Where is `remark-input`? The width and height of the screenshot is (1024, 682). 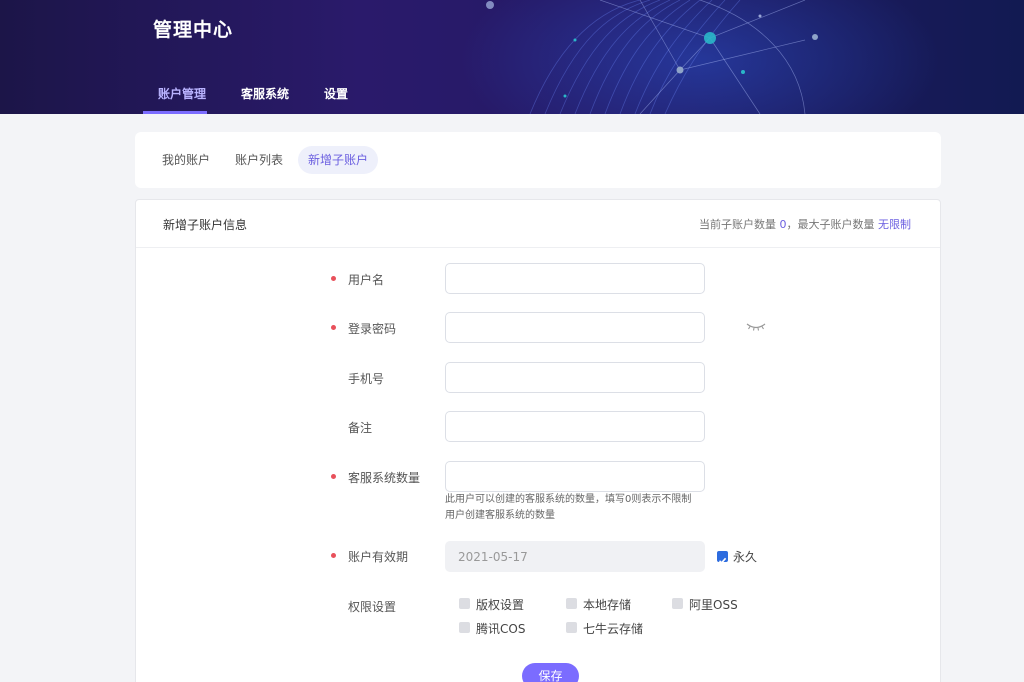
remark-input is located at coordinates (575, 426).